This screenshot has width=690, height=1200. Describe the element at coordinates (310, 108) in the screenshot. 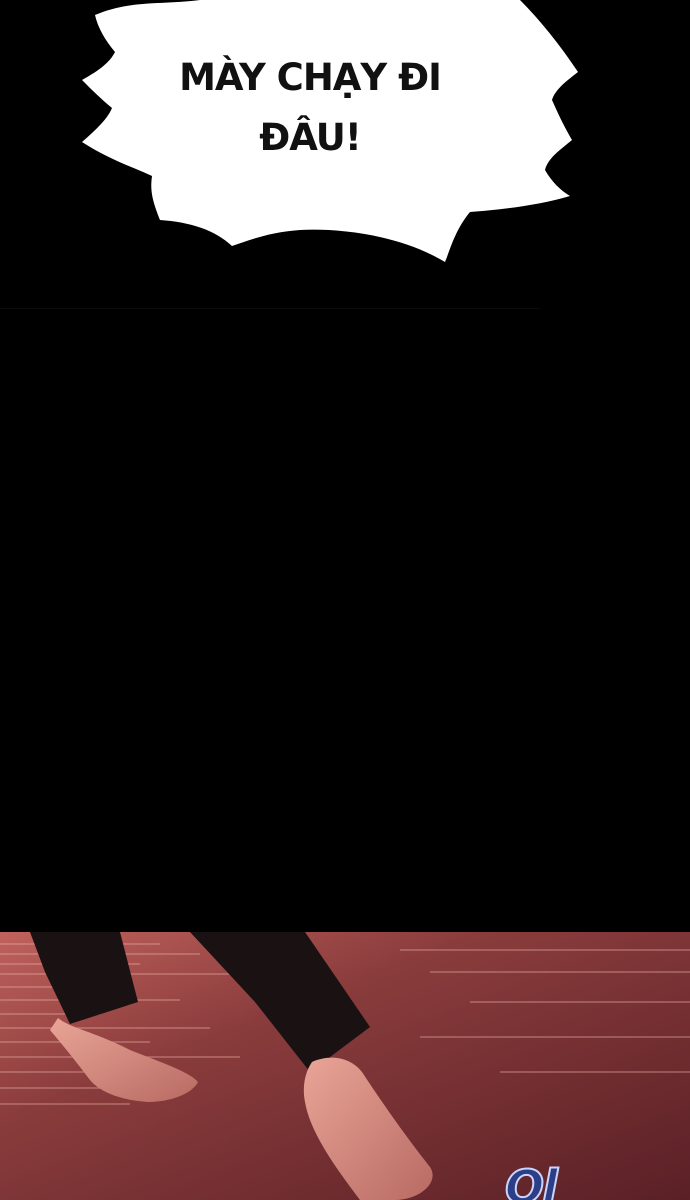

I see `speech-bubble-text: MÀY CHẠY ĐI ĐÂU!` at that location.